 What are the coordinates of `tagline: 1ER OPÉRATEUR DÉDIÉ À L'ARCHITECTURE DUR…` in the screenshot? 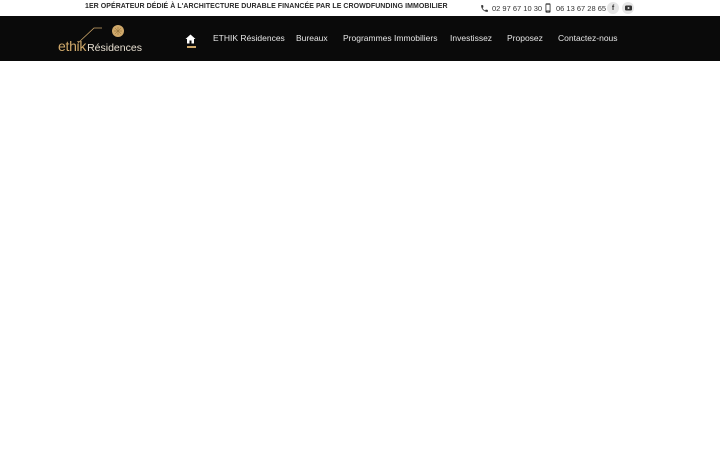 It's located at (266, 6).